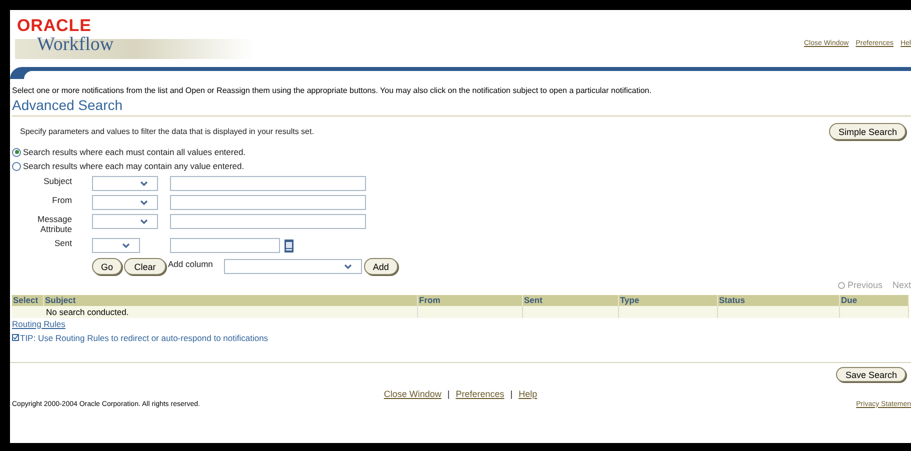 This screenshot has height=451, width=911. What do you see at coordinates (413, 395) in the screenshot?
I see `footer-link: Close Window` at bounding box center [413, 395].